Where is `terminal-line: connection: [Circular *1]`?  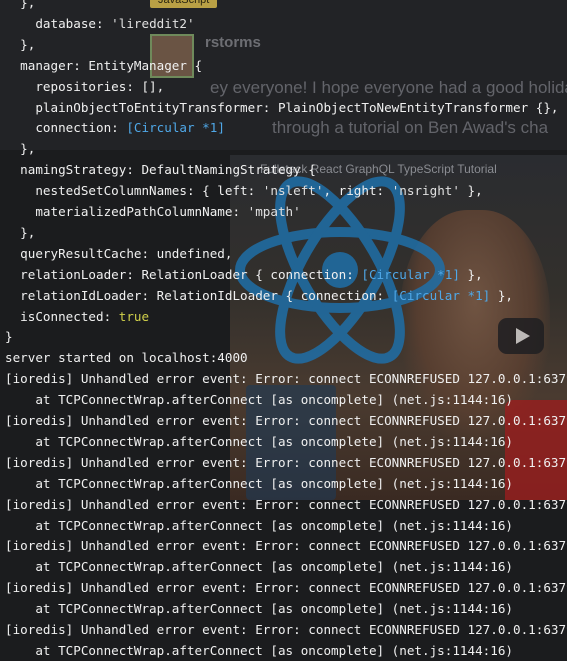
terminal-line: connection: [Circular *1] is located at coordinates (115, 128).